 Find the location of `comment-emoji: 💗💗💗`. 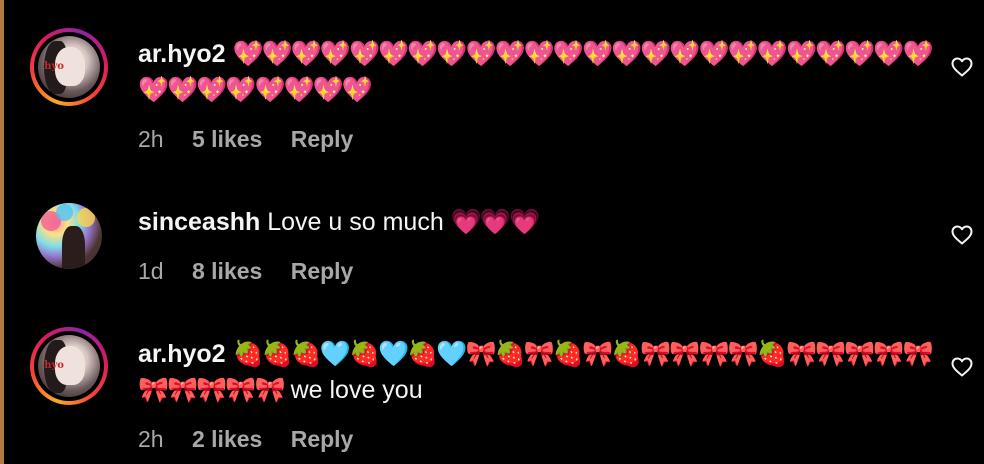

comment-emoji: 💗💗💗 is located at coordinates (495, 221).